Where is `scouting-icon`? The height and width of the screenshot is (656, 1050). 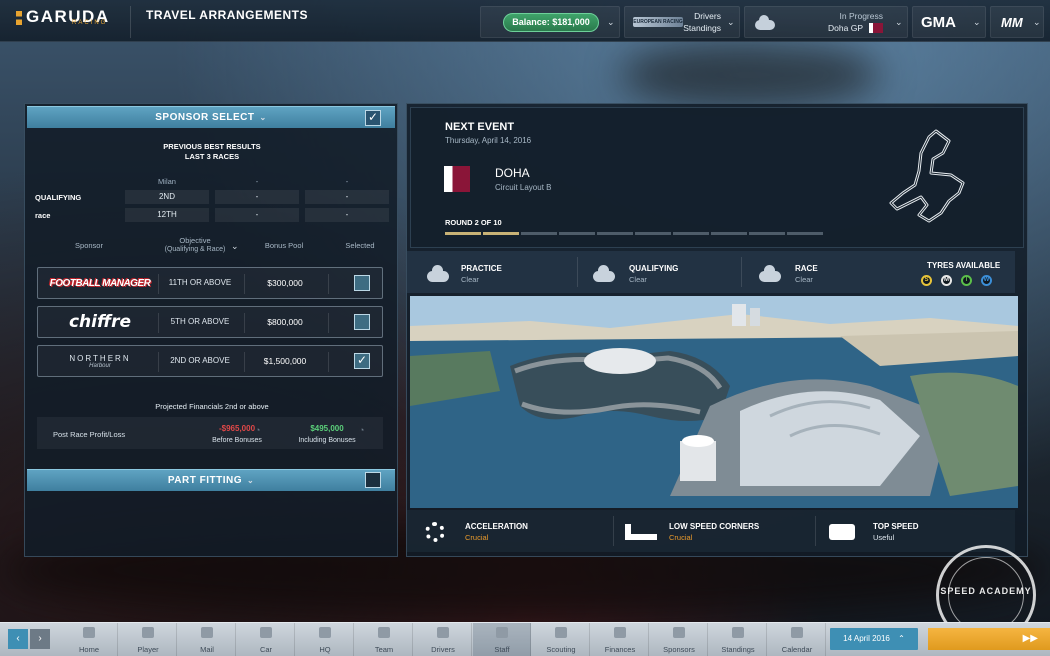 scouting-icon is located at coordinates (561, 632).